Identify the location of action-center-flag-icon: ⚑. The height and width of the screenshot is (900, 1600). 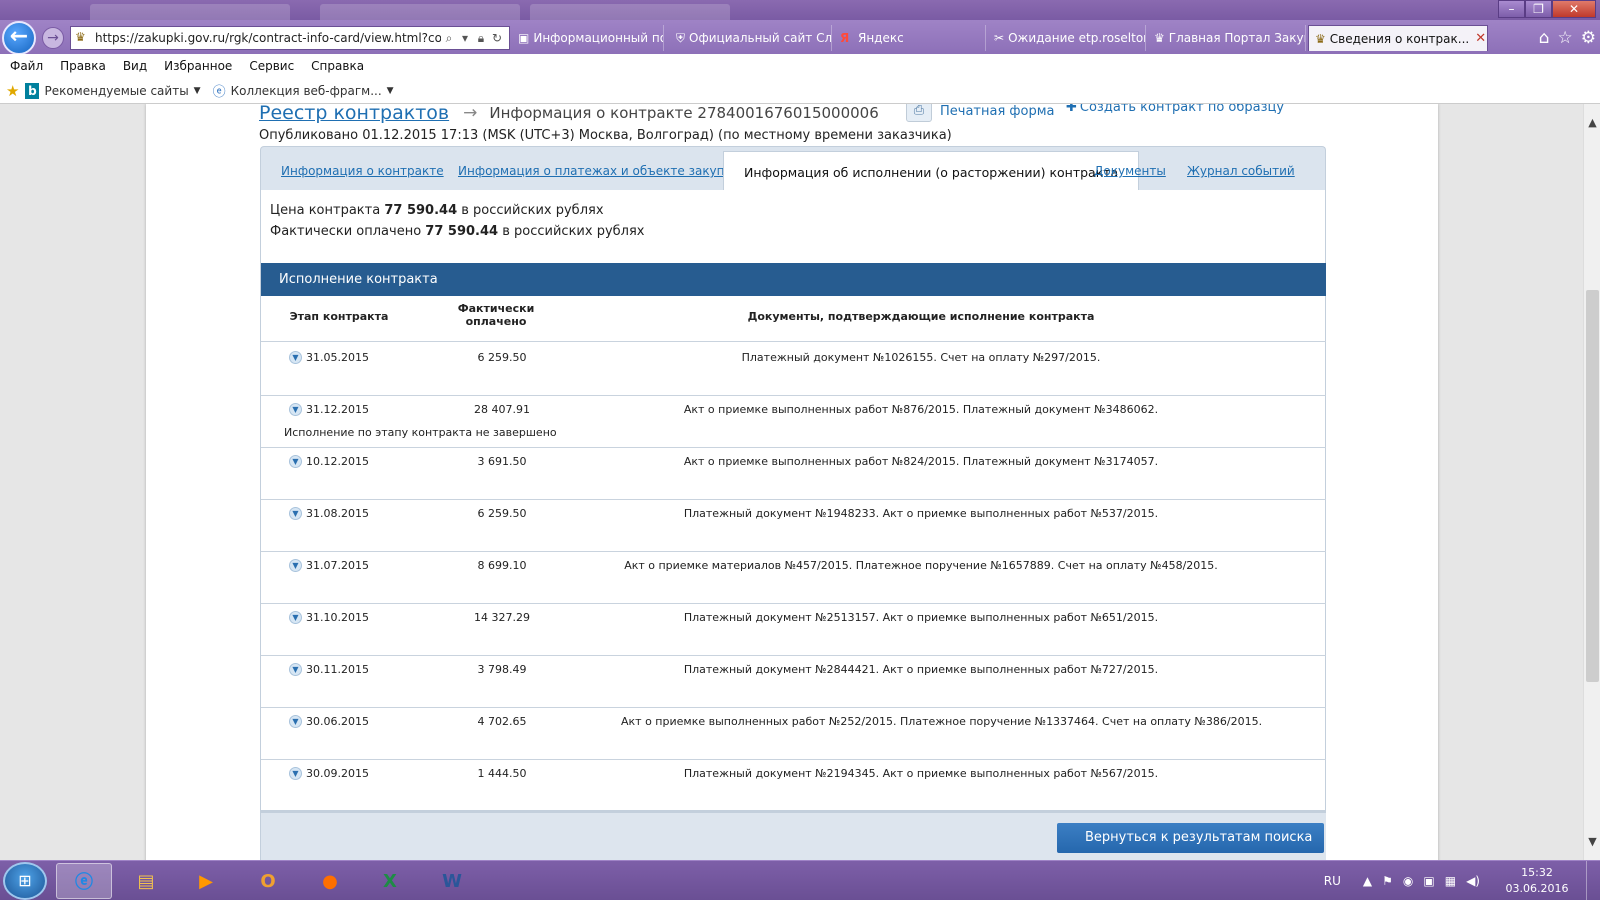
(1387, 881).